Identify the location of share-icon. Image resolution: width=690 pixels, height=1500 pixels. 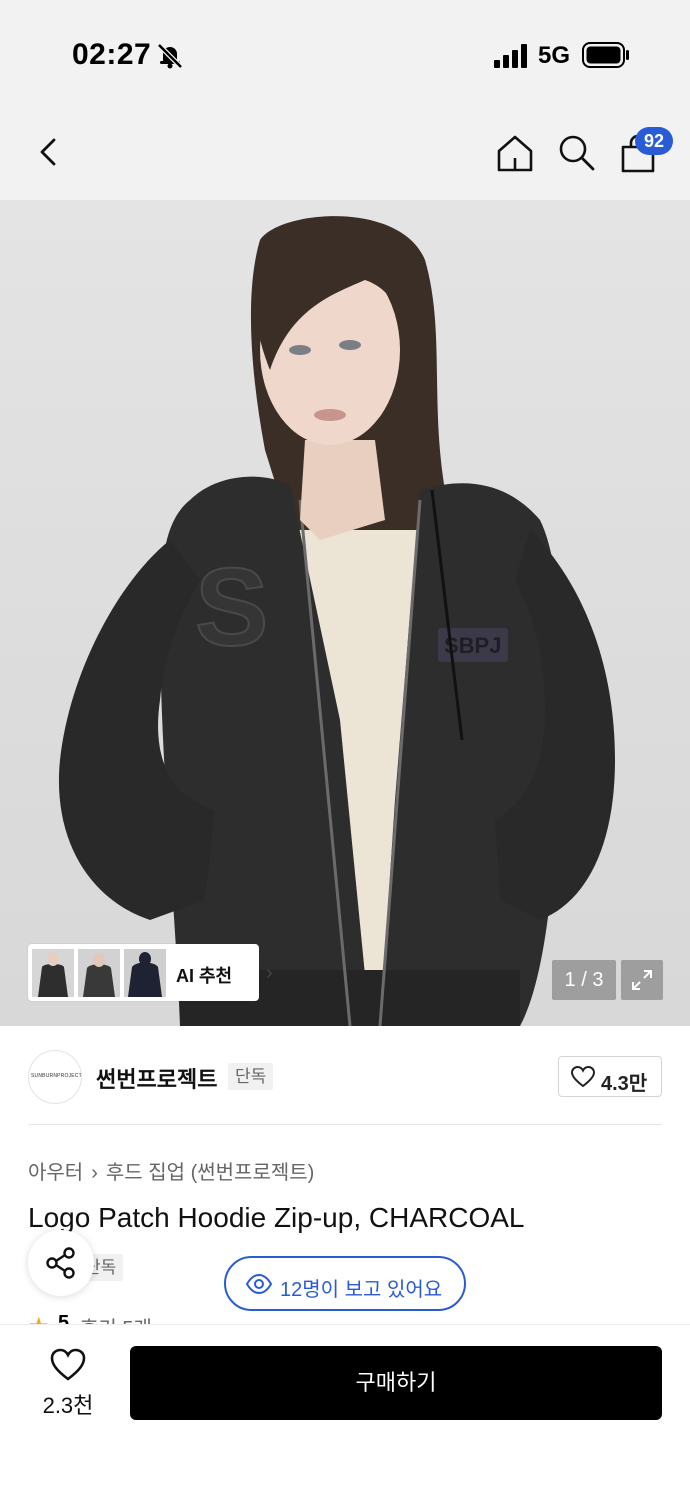
(60, 1263).